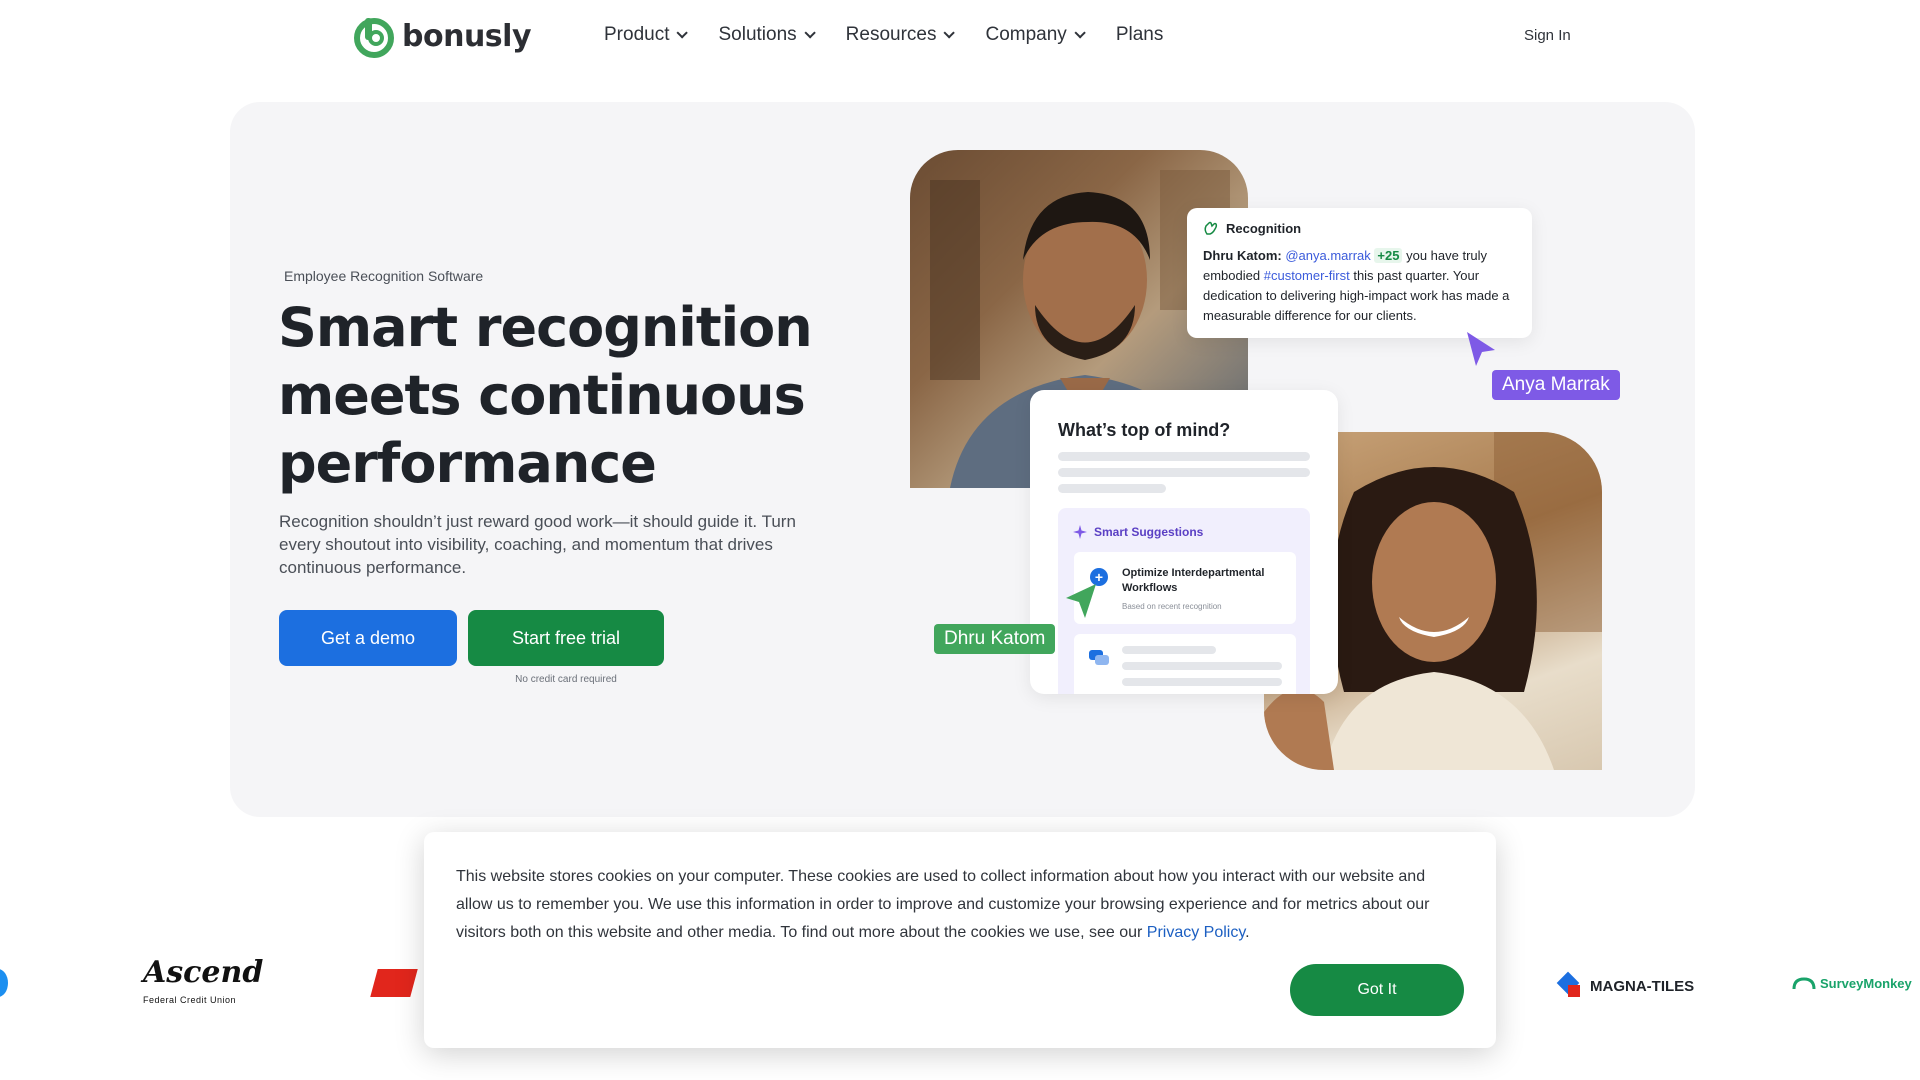 The height and width of the screenshot is (1080, 1920). I want to click on got-it-button: Got It, so click(1377, 990).